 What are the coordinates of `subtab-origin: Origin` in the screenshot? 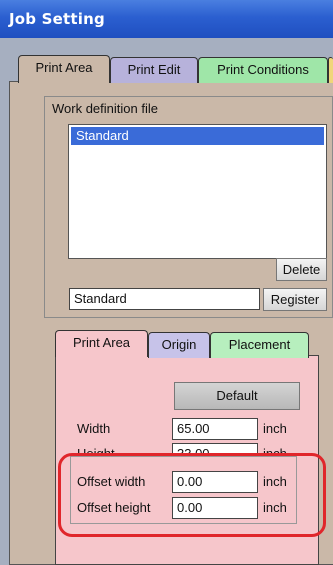 It's located at (179, 345).